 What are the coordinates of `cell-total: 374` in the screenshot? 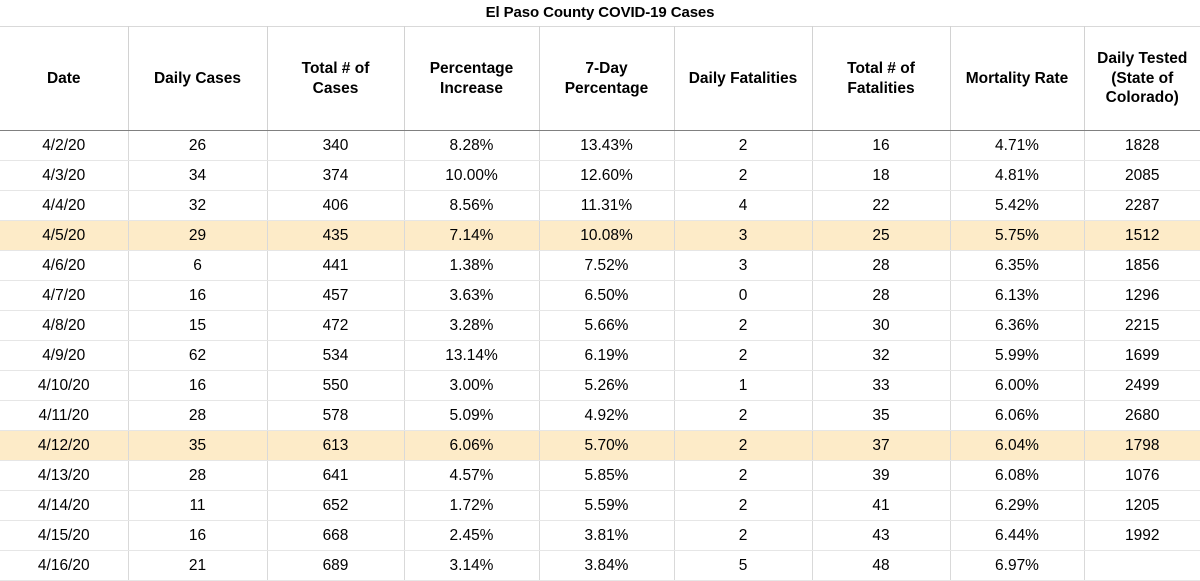 It's located at (336, 175).